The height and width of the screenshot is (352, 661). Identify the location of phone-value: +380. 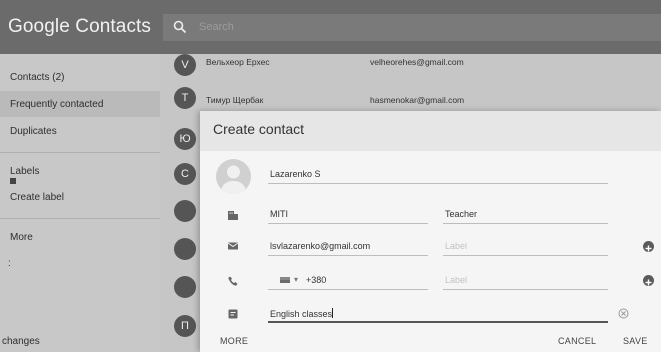
(316, 280).